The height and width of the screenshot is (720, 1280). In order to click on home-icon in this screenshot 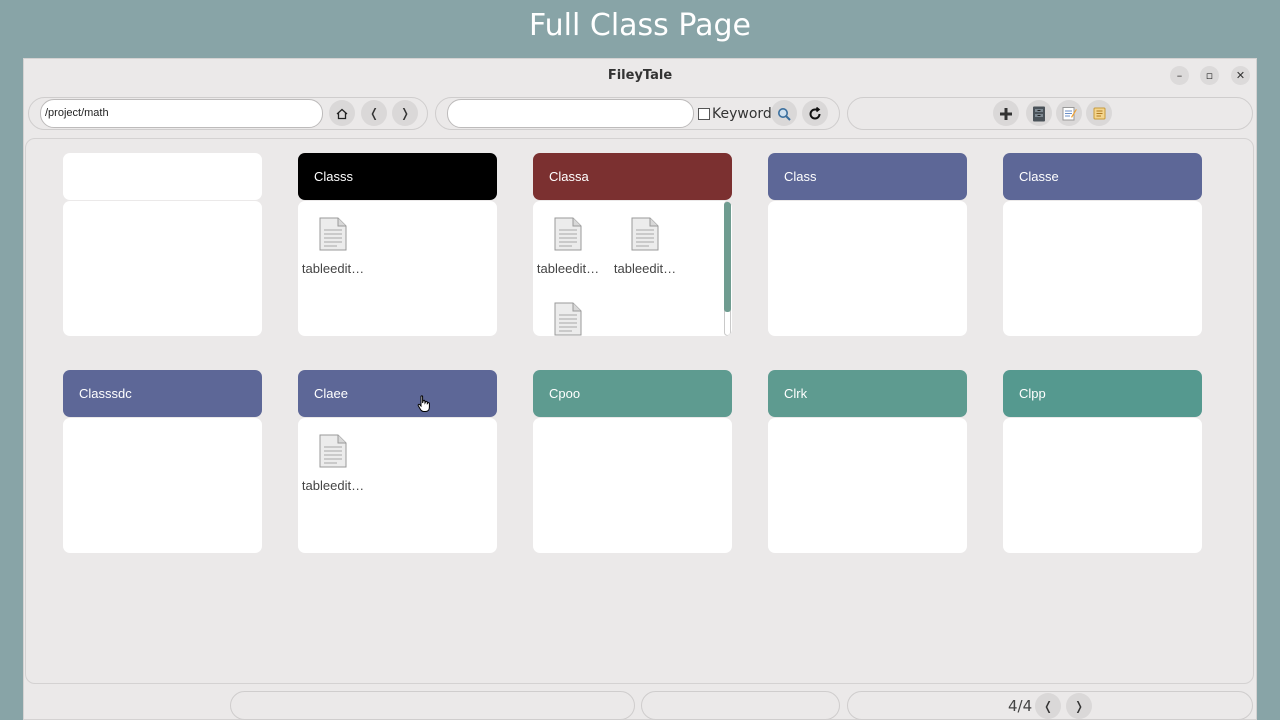, I will do `click(342, 113)`.